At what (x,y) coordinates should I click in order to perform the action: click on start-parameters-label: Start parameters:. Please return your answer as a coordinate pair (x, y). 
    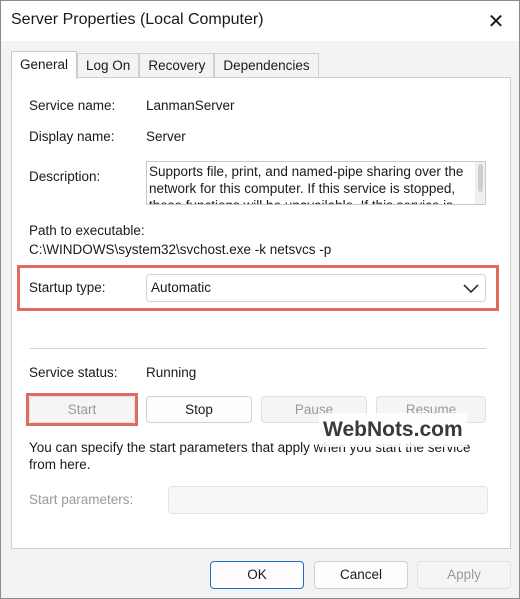
    Looking at the image, I should click on (81, 499).